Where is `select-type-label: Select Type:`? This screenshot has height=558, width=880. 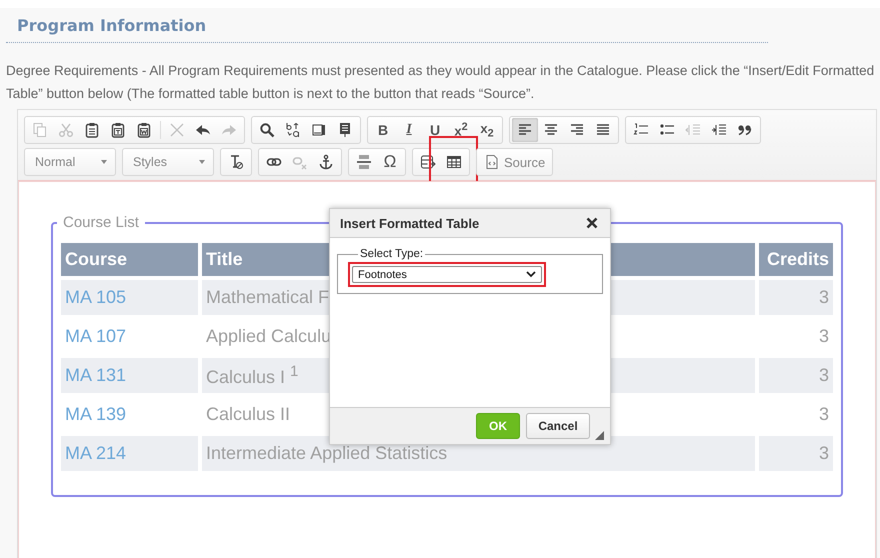 select-type-label: Select Type: is located at coordinates (391, 254).